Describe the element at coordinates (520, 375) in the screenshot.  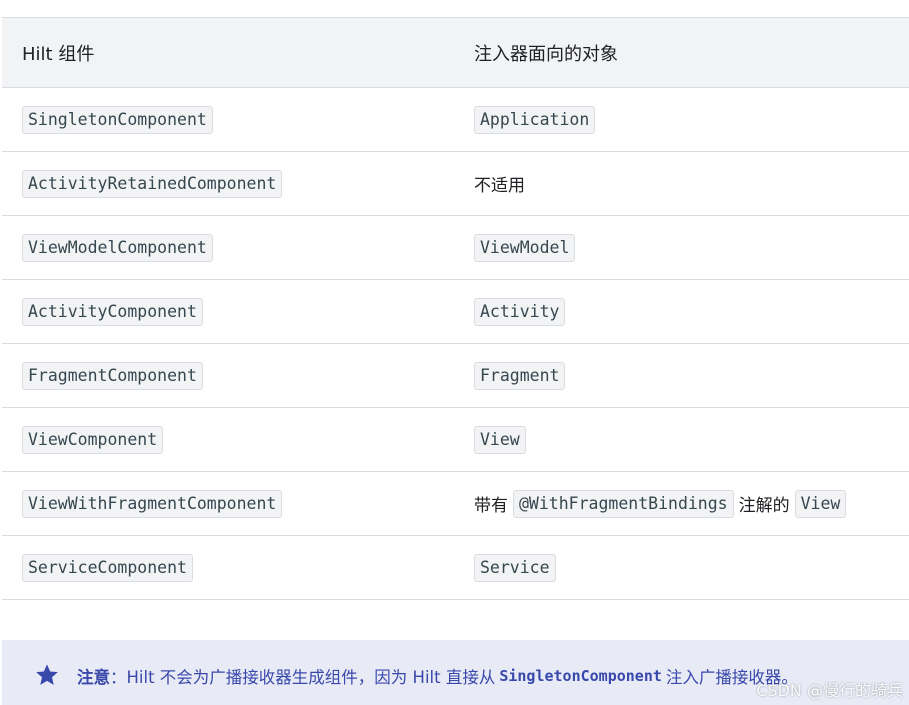
I see `target-code: Fragment` at that location.